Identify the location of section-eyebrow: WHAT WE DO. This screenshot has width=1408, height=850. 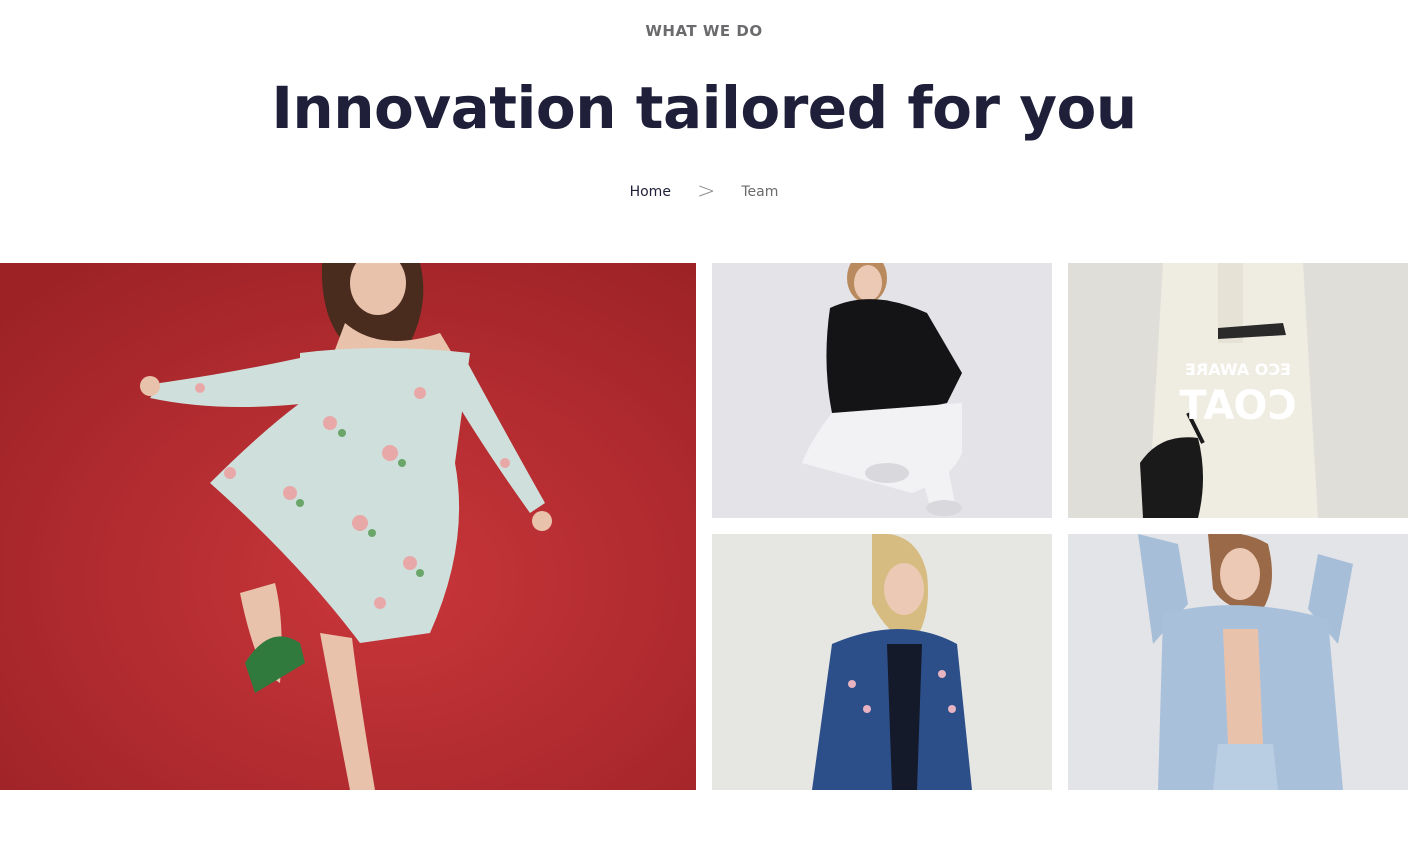
(704, 31).